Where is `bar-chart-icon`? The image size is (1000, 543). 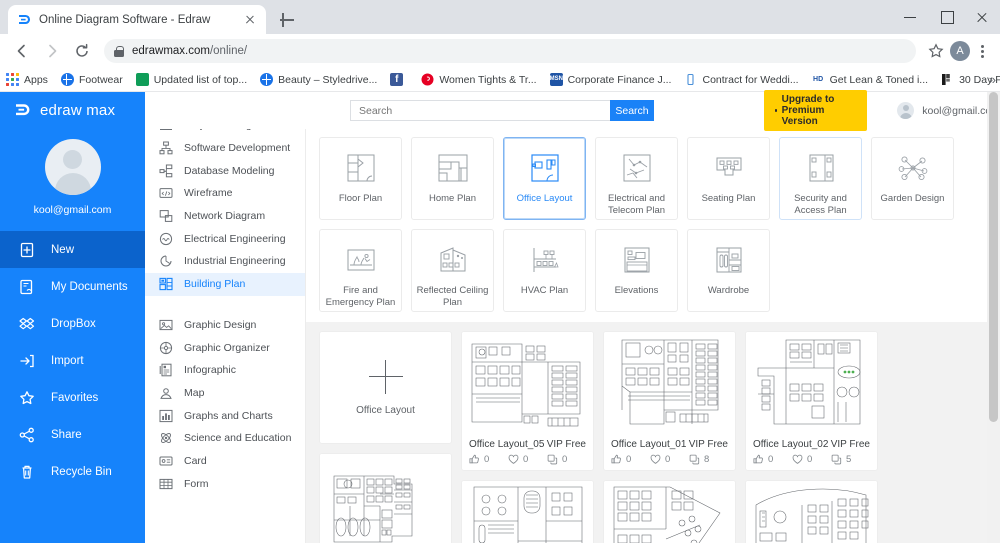 bar-chart-icon is located at coordinates (166, 416).